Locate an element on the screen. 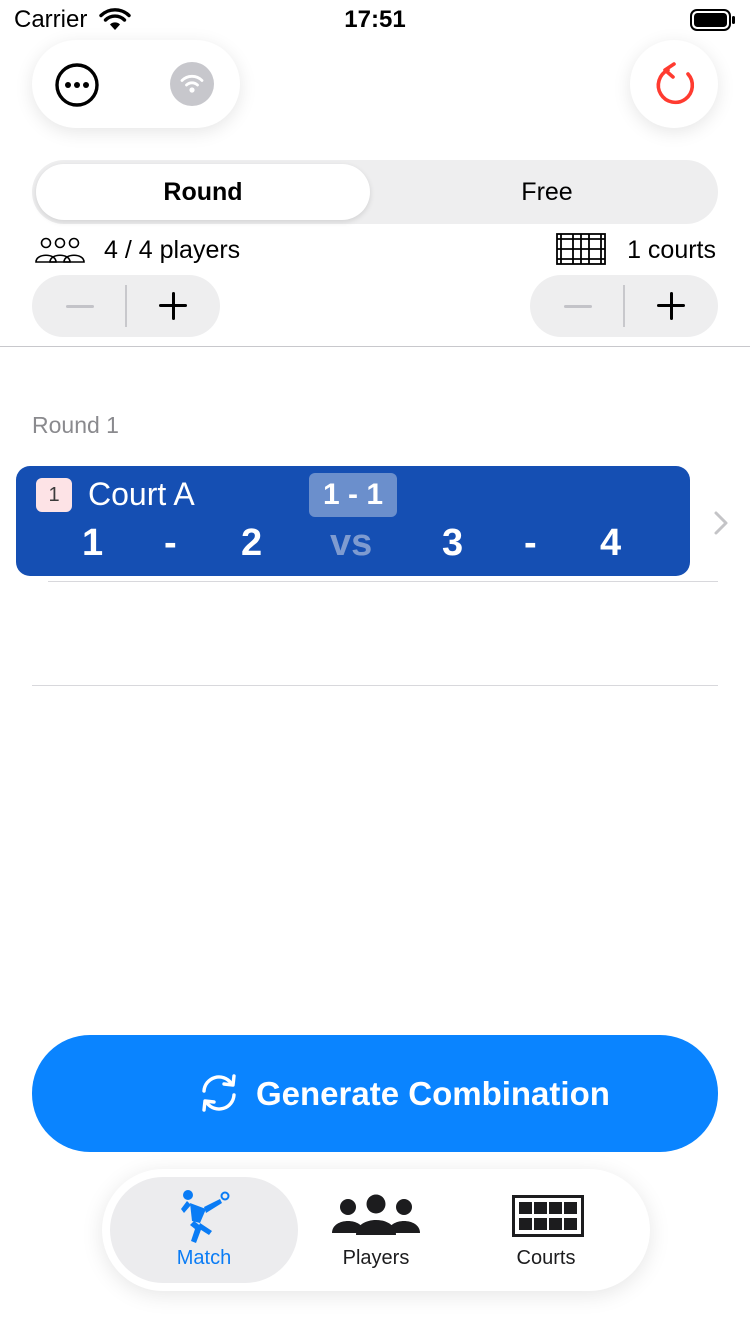 Image resolution: width=750 pixels, height=1334 pixels. team-b-player-2: 4 is located at coordinates (611, 543).